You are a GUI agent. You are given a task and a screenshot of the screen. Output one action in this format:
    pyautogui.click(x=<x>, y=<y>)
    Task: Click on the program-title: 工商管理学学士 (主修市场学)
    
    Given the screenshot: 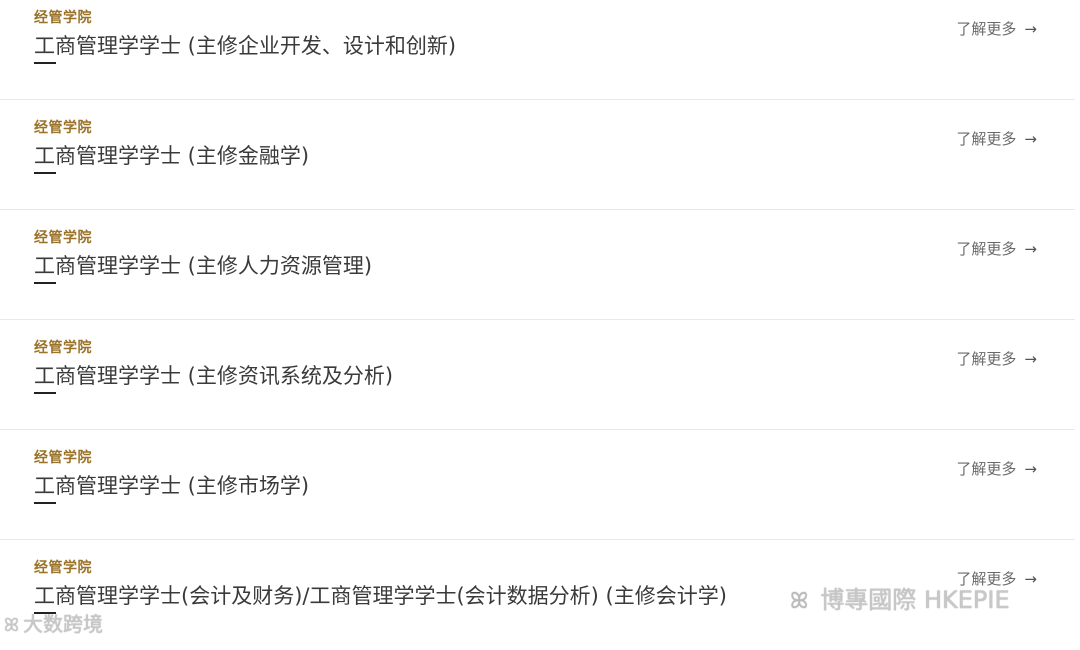 What is the action you would take?
    pyautogui.click(x=172, y=486)
    